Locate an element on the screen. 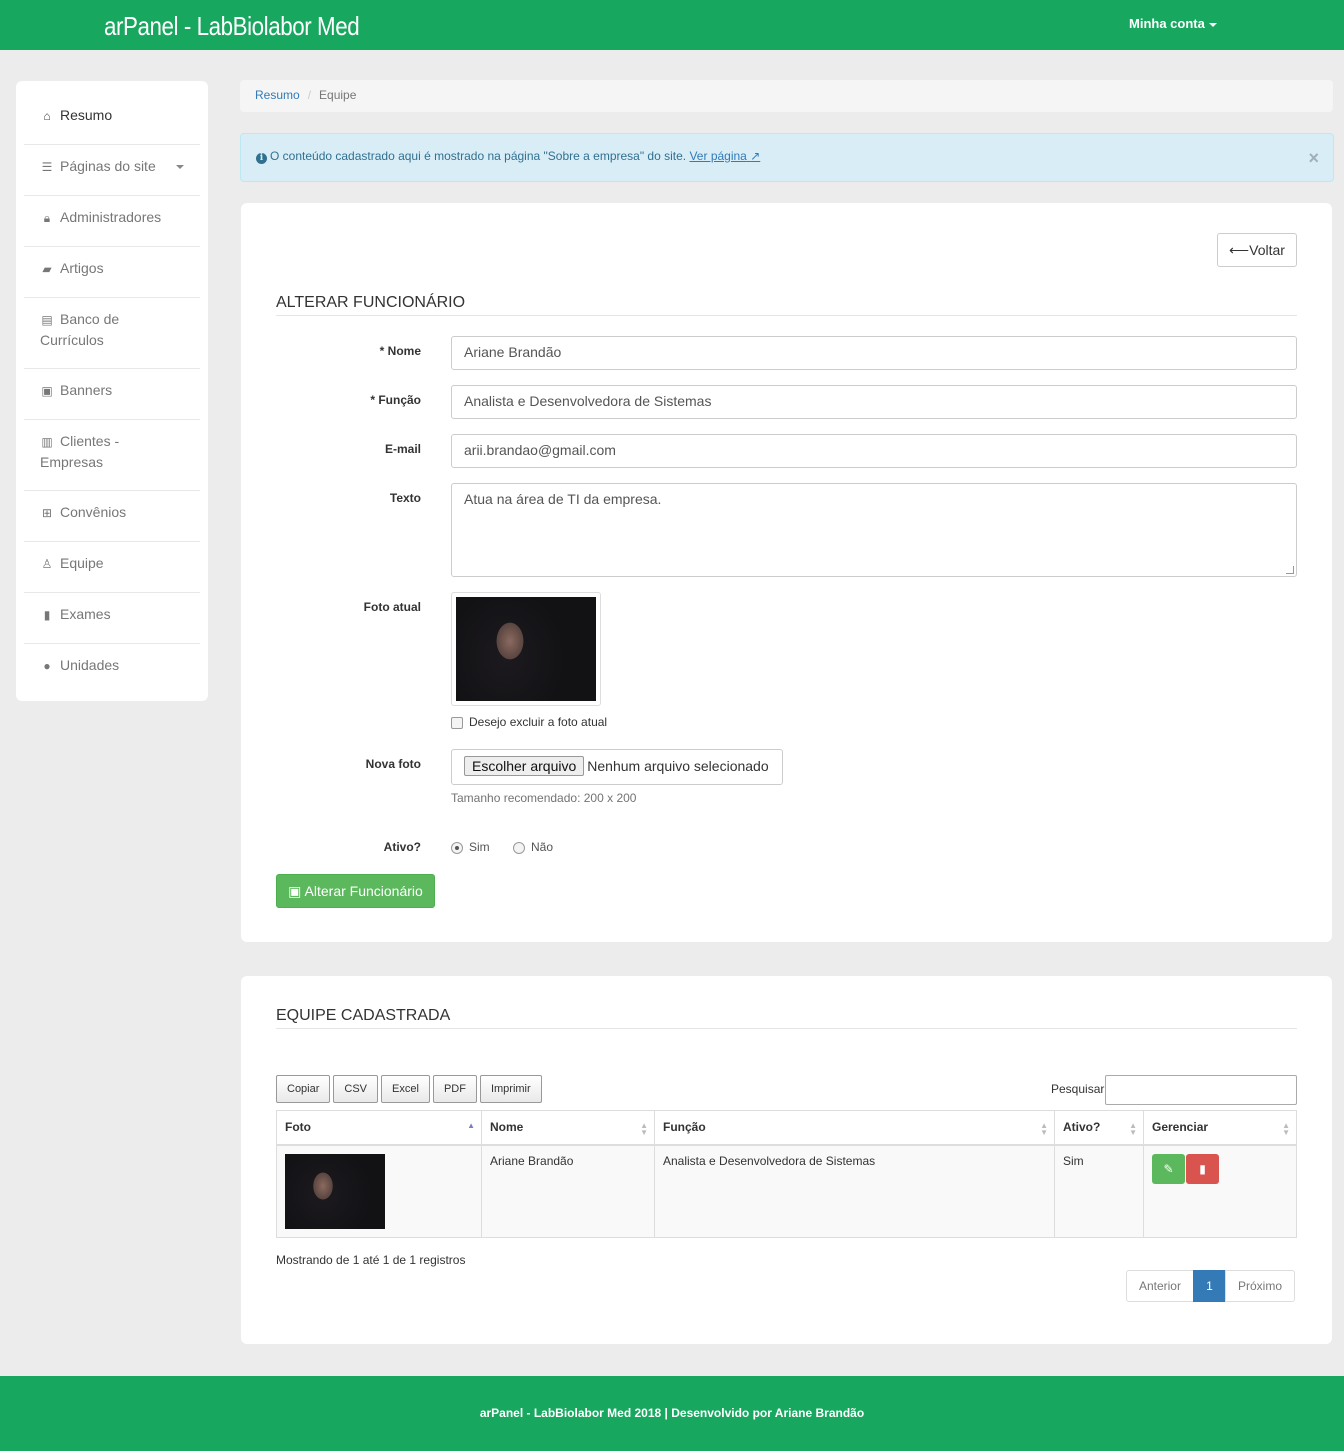  ativo-radio-group: Sim Não is located at coordinates (502, 847).